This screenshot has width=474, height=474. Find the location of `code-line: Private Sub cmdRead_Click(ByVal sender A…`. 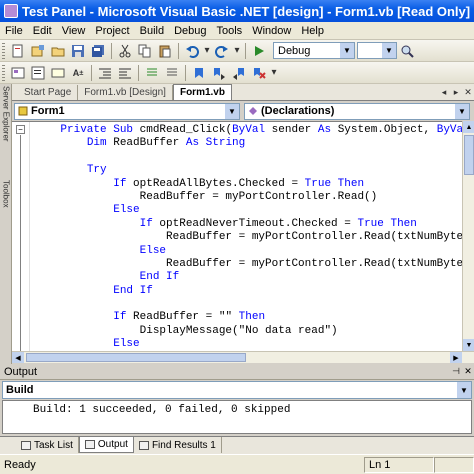

code-line: Private Sub cmdRead_Click(ByVal sender A… is located at coordinates (248, 130).